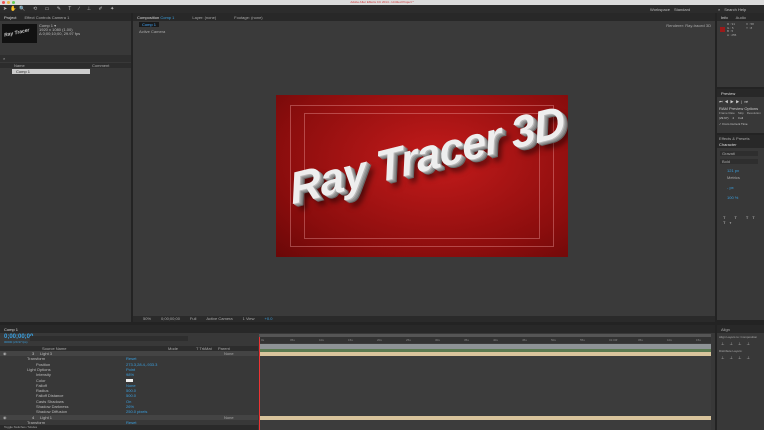 The height and width of the screenshot is (430, 764). I want to click on row-value: Point, so click(130, 369).